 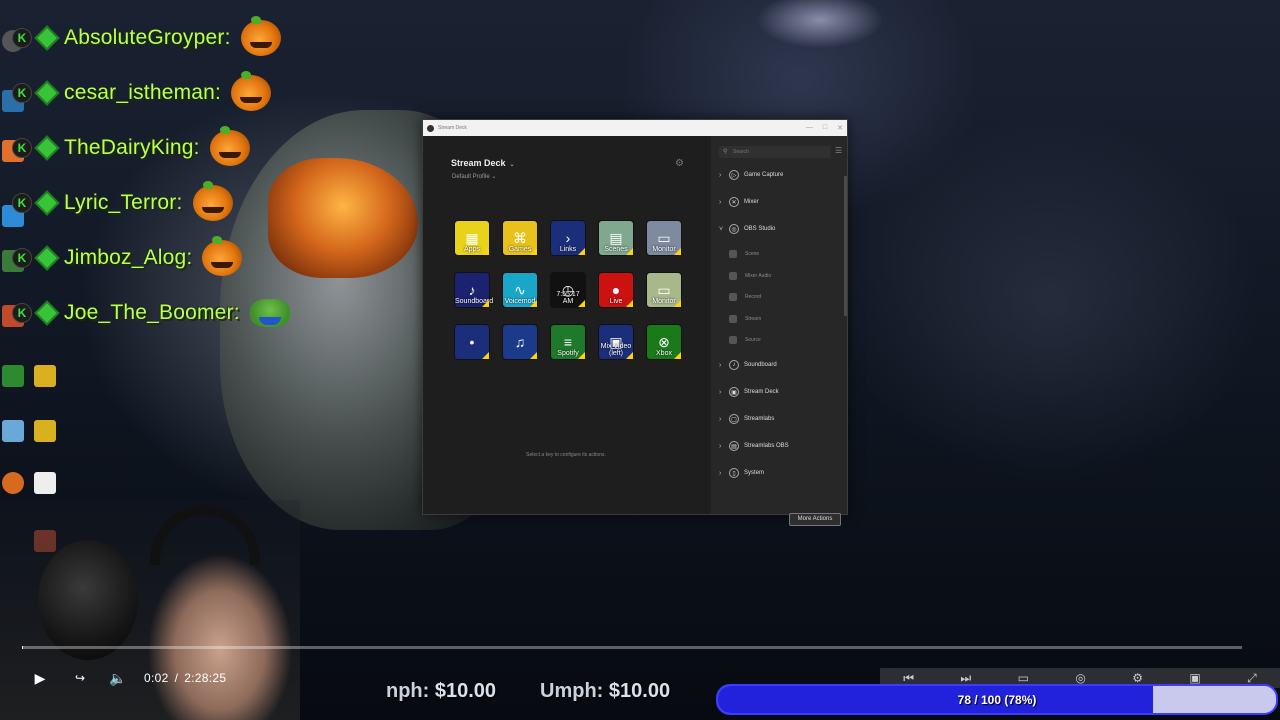 What do you see at coordinates (734, 473) in the screenshot?
I see `system-icon: ▯` at bounding box center [734, 473].